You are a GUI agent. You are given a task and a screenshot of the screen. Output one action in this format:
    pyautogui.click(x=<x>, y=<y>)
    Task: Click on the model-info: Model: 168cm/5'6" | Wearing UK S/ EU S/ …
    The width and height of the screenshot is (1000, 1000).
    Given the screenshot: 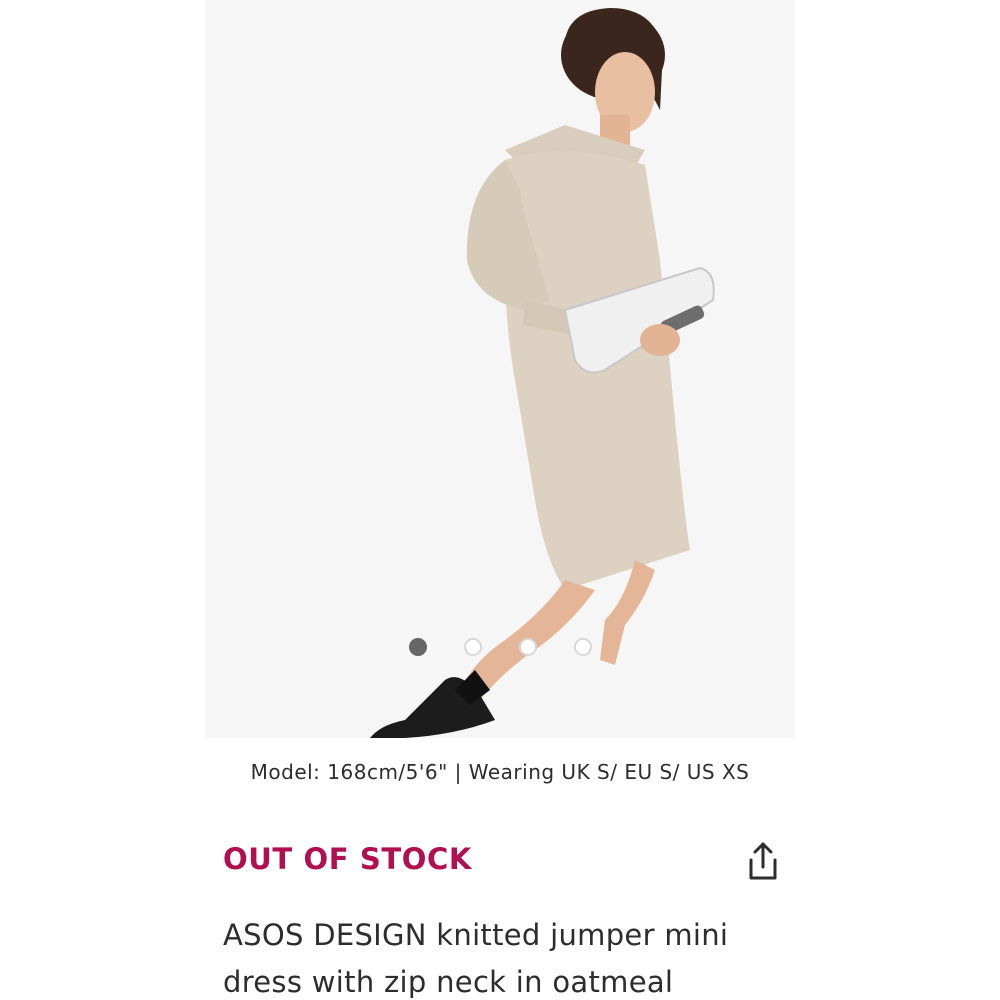 What is the action you would take?
    pyautogui.click(x=500, y=772)
    